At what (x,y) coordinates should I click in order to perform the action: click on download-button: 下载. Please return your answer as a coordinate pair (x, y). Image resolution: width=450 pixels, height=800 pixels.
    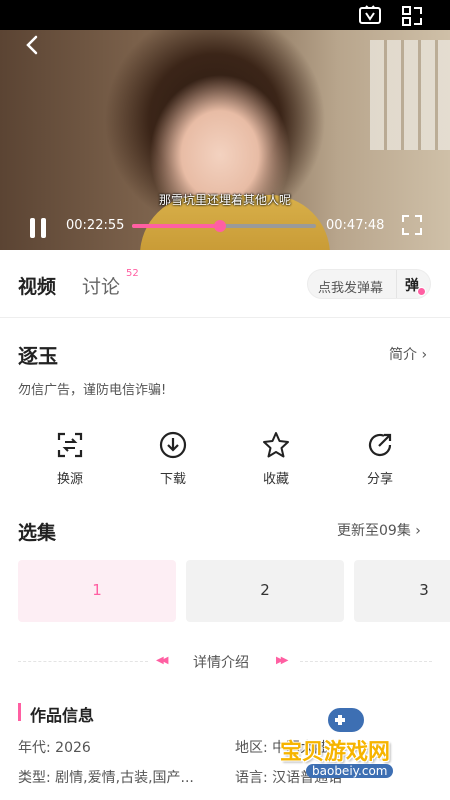
    Looking at the image, I should click on (173, 460).